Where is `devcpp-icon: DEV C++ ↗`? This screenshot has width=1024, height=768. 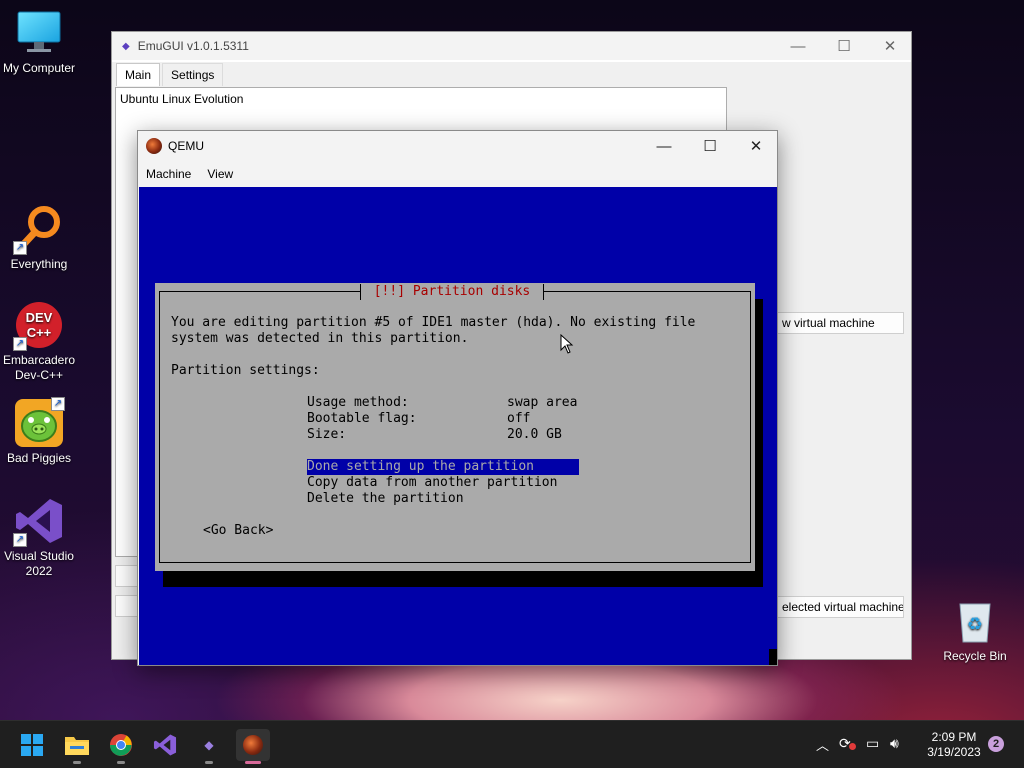 devcpp-icon: DEV C++ ↗ is located at coordinates (38, 325).